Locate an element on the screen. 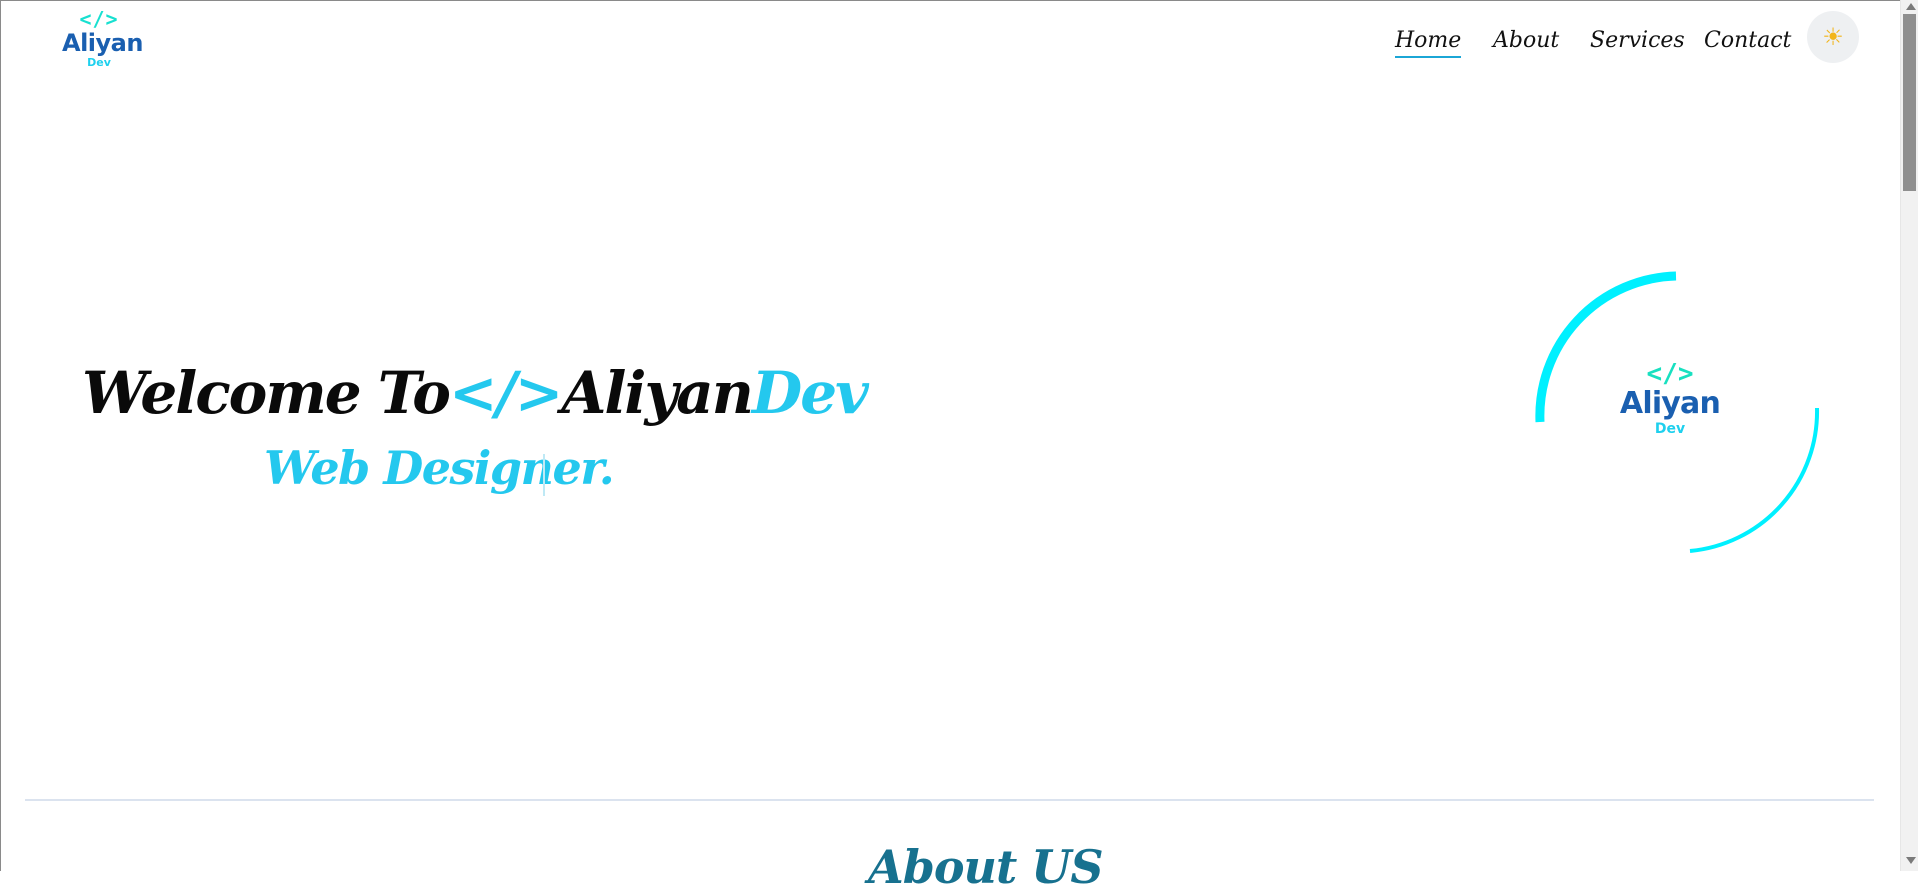  site-logo: </> Aliyan Dev is located at coordinates (102, 38).